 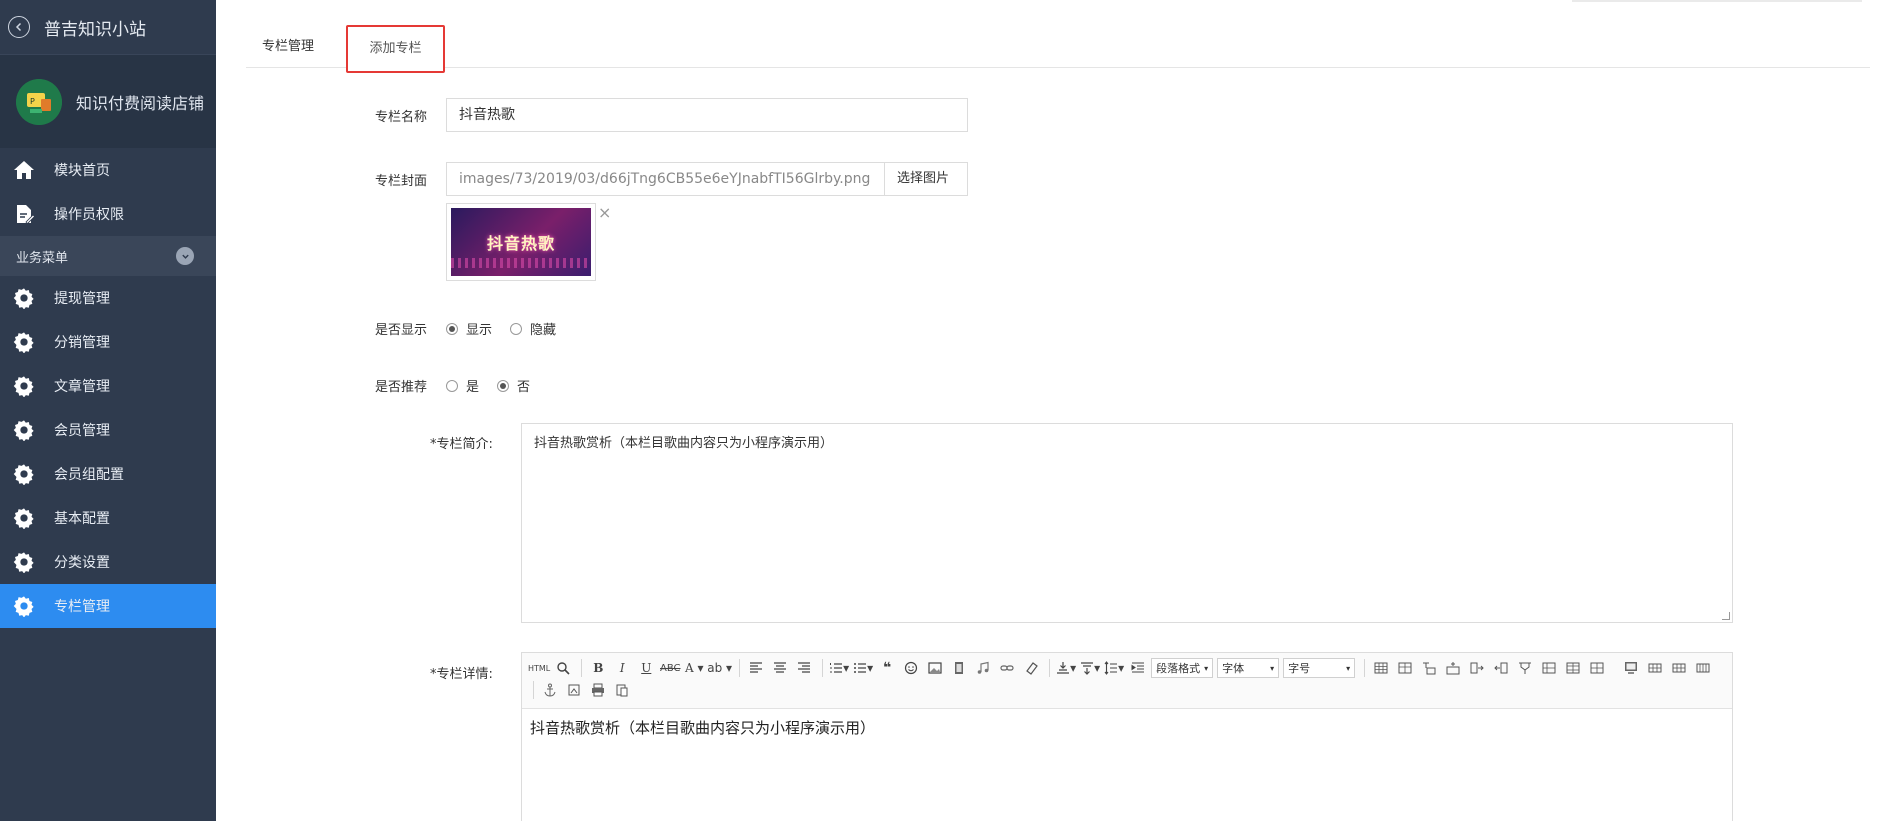 I want to click on sidebar-item-withdraw: 提现管理, so click(x=108, y=298).